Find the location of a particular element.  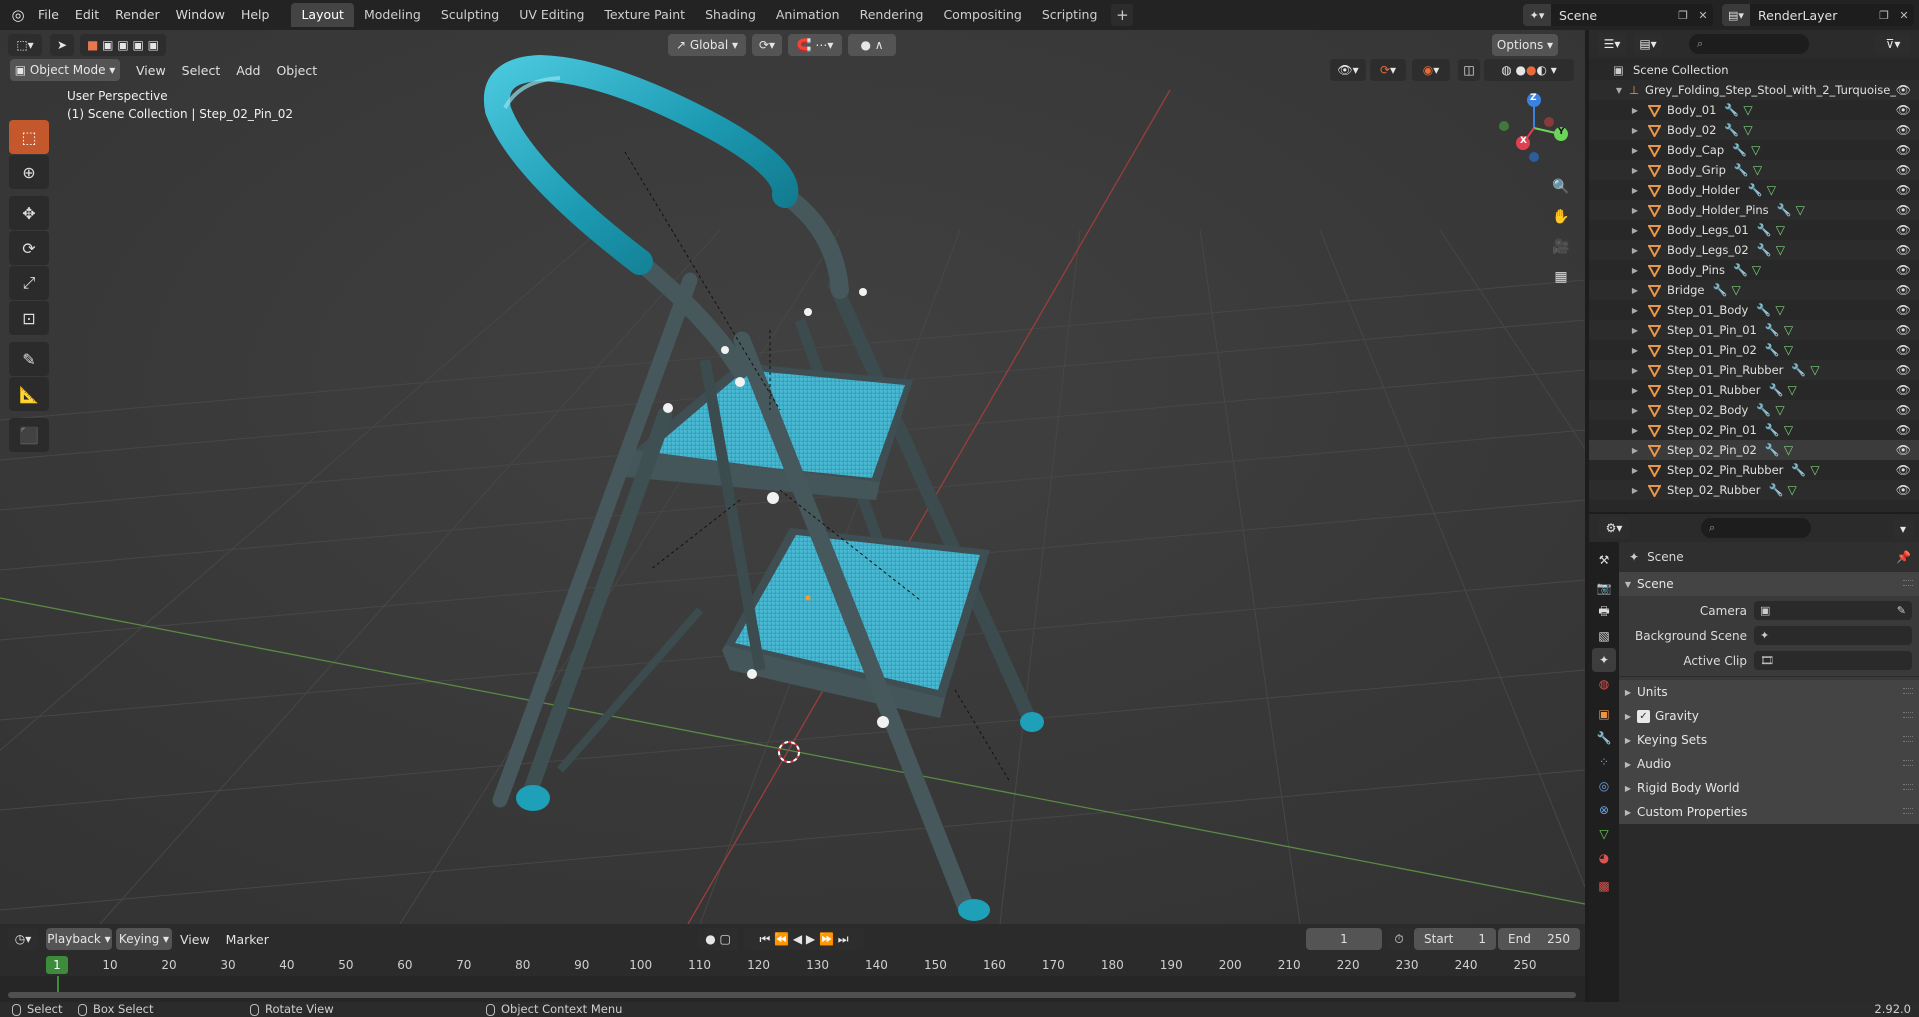

modifier-tab-icon: 🔧 is located at coordinates (1604, 738).